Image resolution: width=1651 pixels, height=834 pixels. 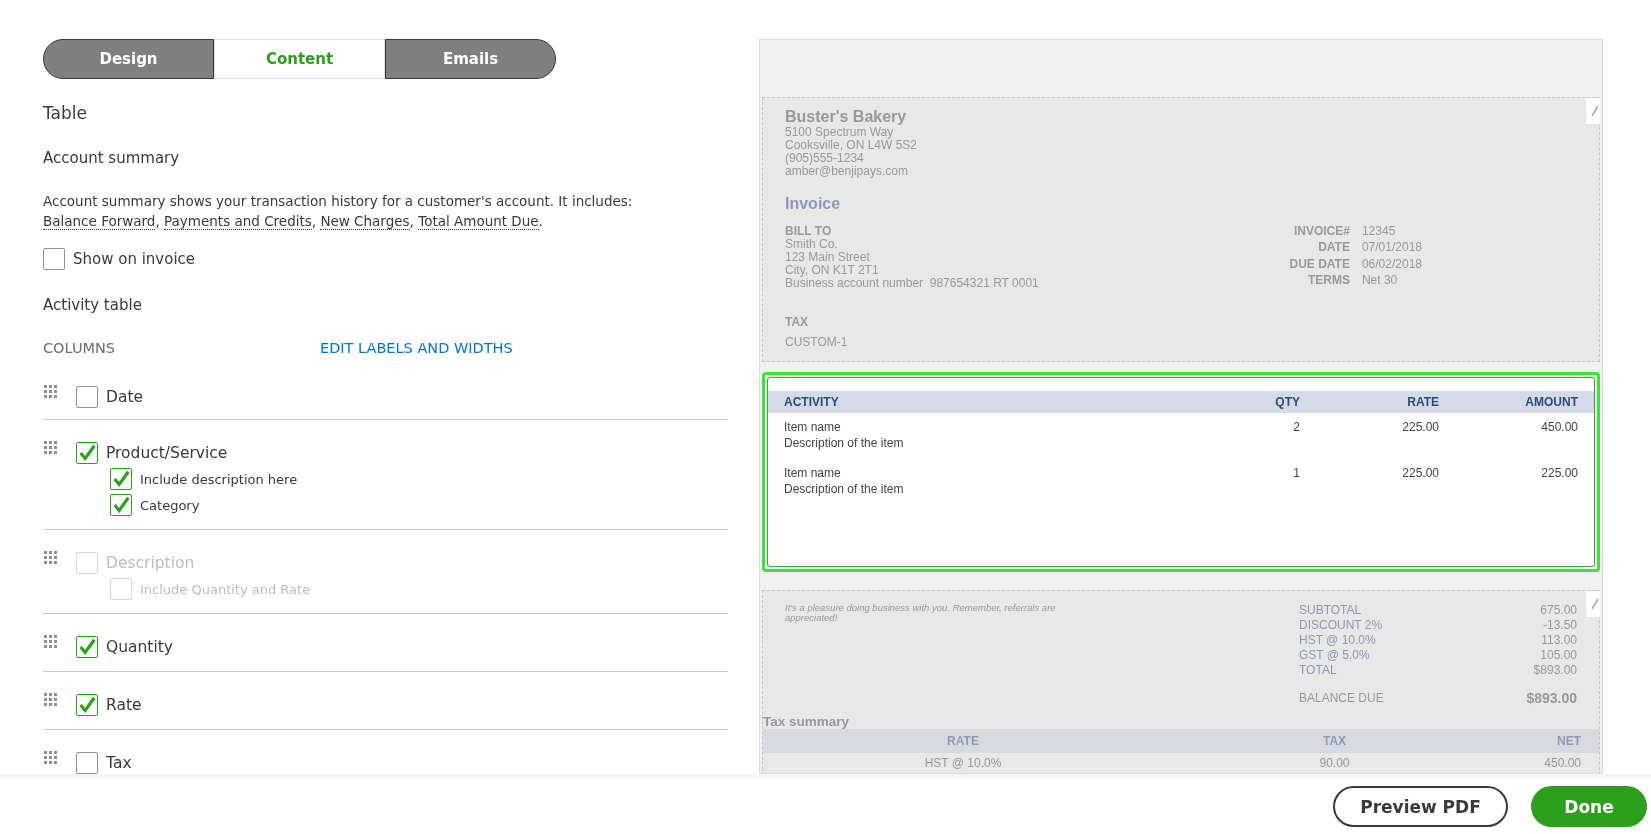 What do you see at coordinates (807, 721) in the screenshot?
I see `tax-summary-title: Tax summary` at bounding box center [807, 721].